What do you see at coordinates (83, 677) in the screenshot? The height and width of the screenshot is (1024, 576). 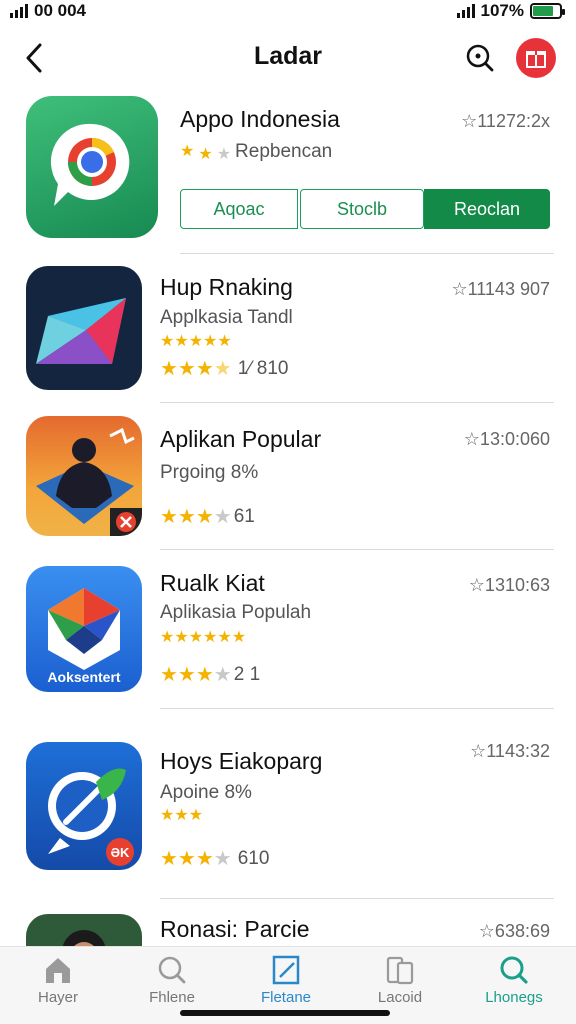 I see `icon-label: Aoksentert` at bounding box center [83, 677].